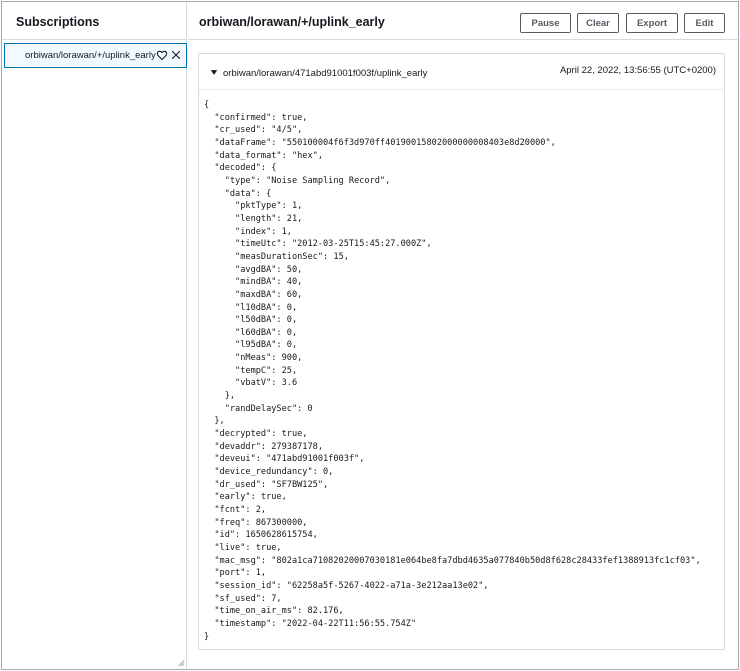 The width and height of the screenshot is (740, 671). What do you see at coordinates (652, 23) in the screenshot?
I see `export-button: Export` at bounding box center [652, 23].